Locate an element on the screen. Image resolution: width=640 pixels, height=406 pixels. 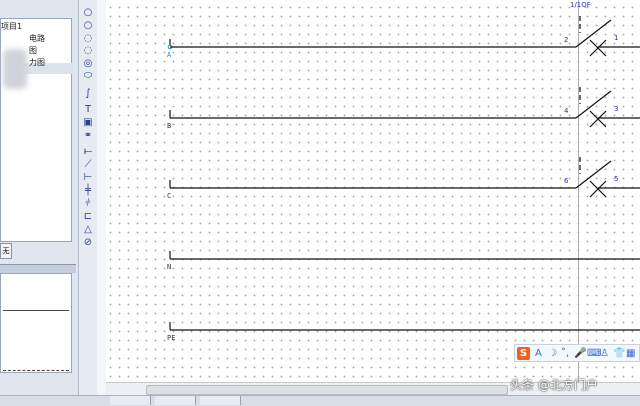
tree-item-circuit: 电路 is located at coordinates (37, 39).